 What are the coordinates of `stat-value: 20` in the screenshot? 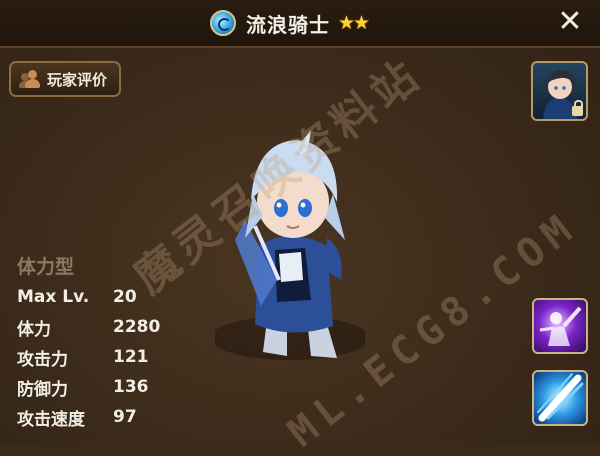 It's located at (125, 297).